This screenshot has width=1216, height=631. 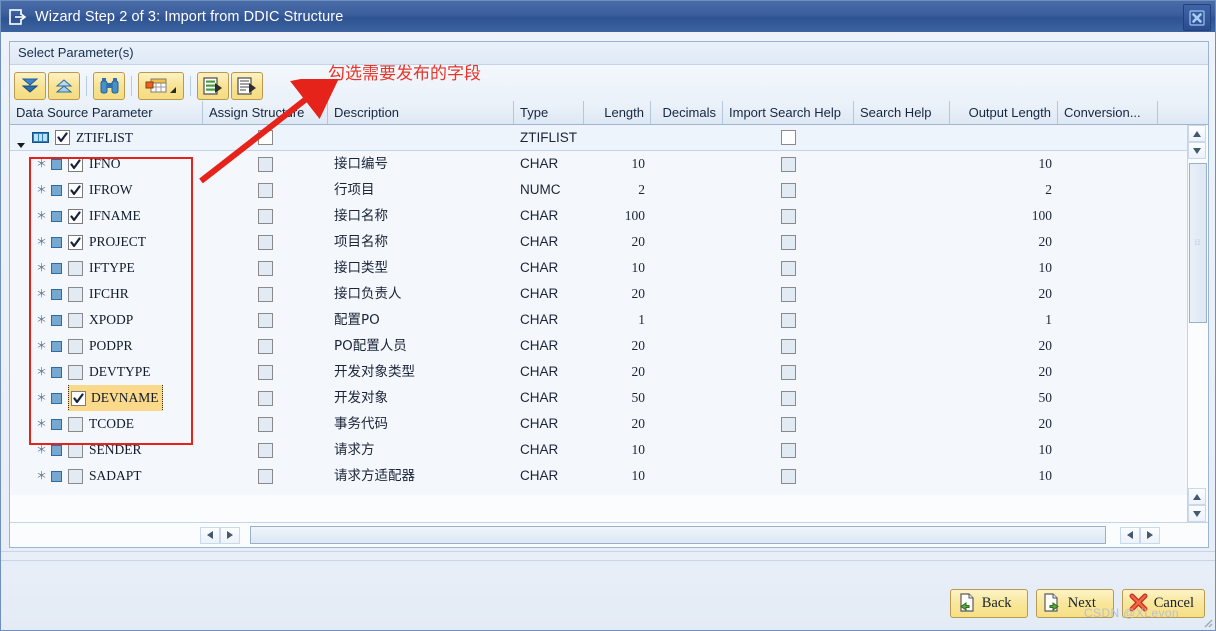 What do you see at coordinates (609, 164) in the screenshot?
I see `table-row: ＊ IFNO 接口编号 CHAR 10 10` at bounding box center [609, 164].